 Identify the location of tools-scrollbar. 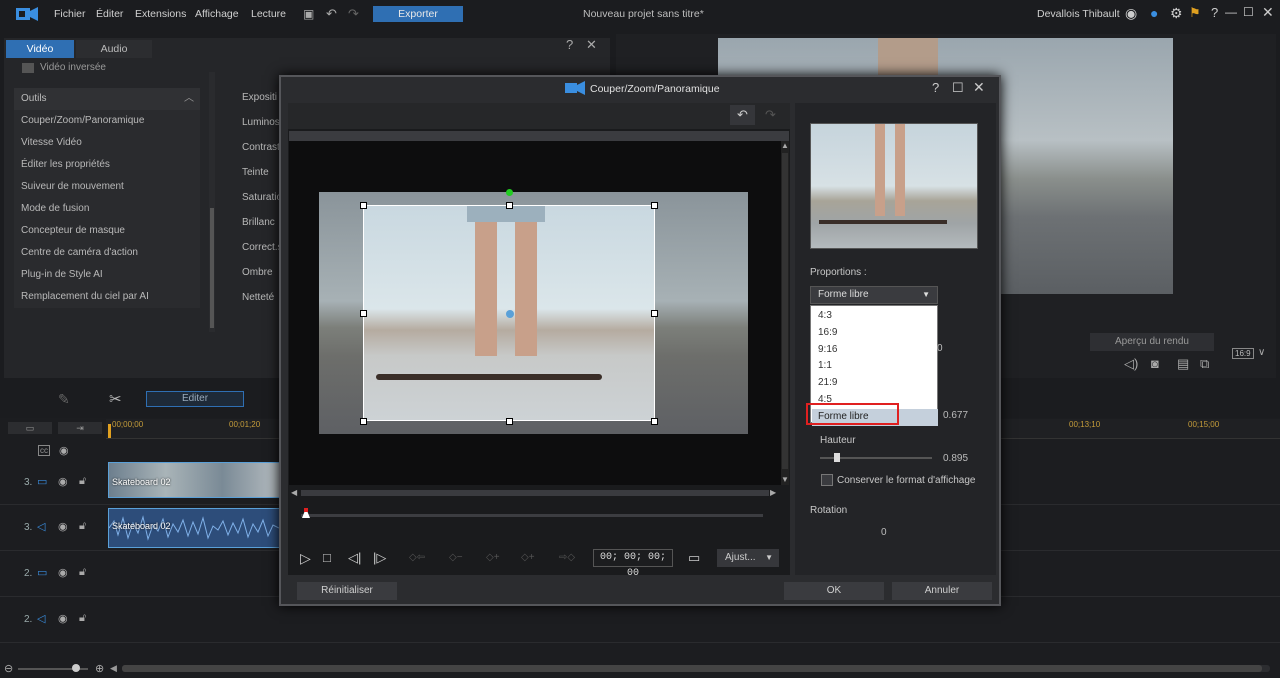
(212, 202).